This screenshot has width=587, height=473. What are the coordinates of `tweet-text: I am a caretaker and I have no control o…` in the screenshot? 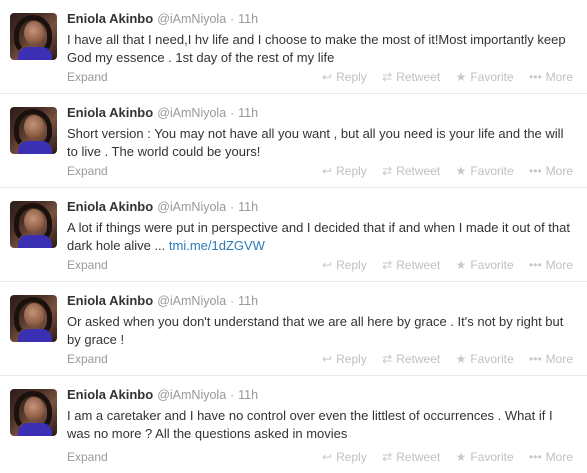 It's located at (322, 425).